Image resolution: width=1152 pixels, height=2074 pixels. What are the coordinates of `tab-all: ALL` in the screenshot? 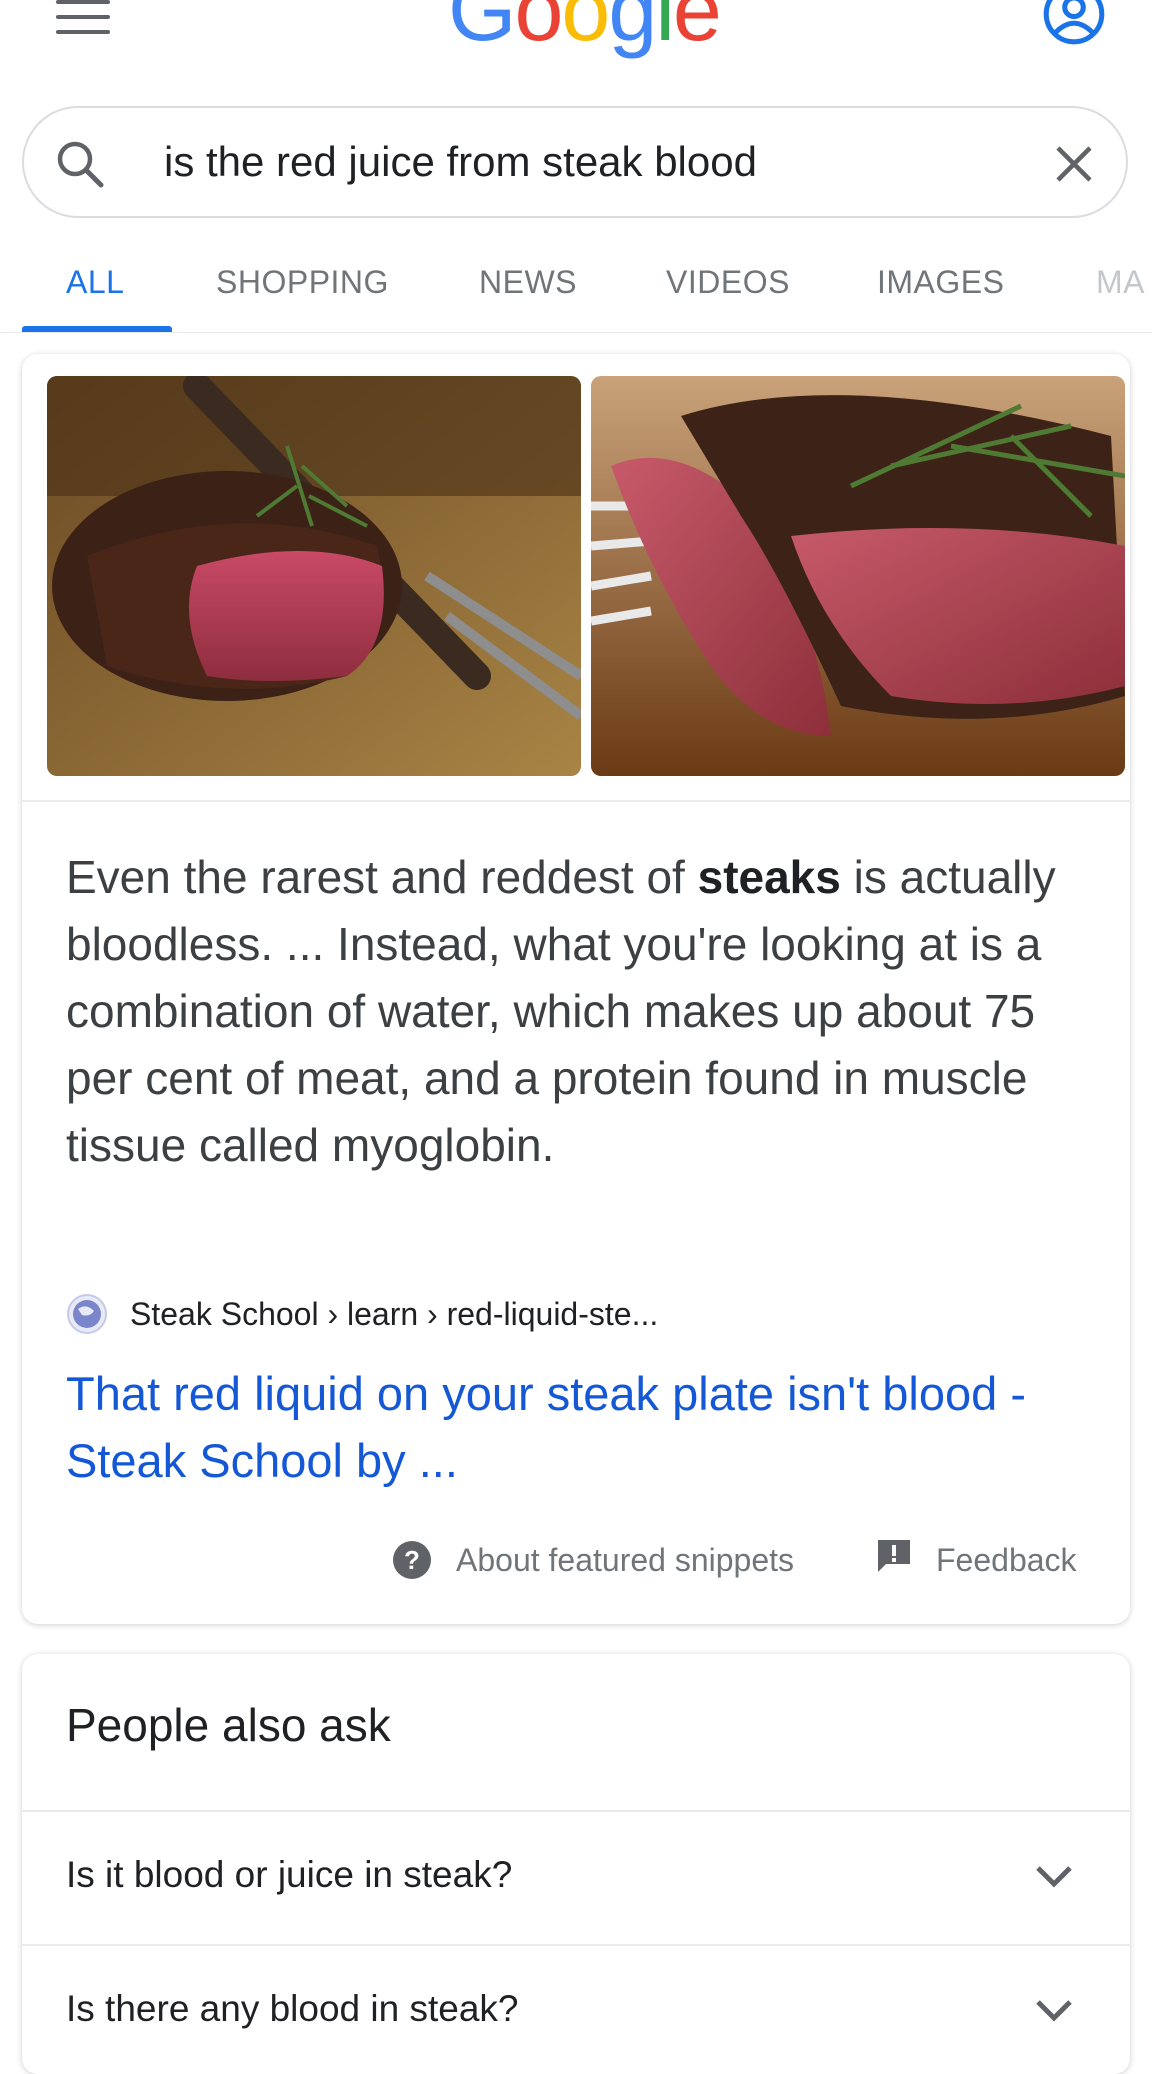 It's located at (95, 282).